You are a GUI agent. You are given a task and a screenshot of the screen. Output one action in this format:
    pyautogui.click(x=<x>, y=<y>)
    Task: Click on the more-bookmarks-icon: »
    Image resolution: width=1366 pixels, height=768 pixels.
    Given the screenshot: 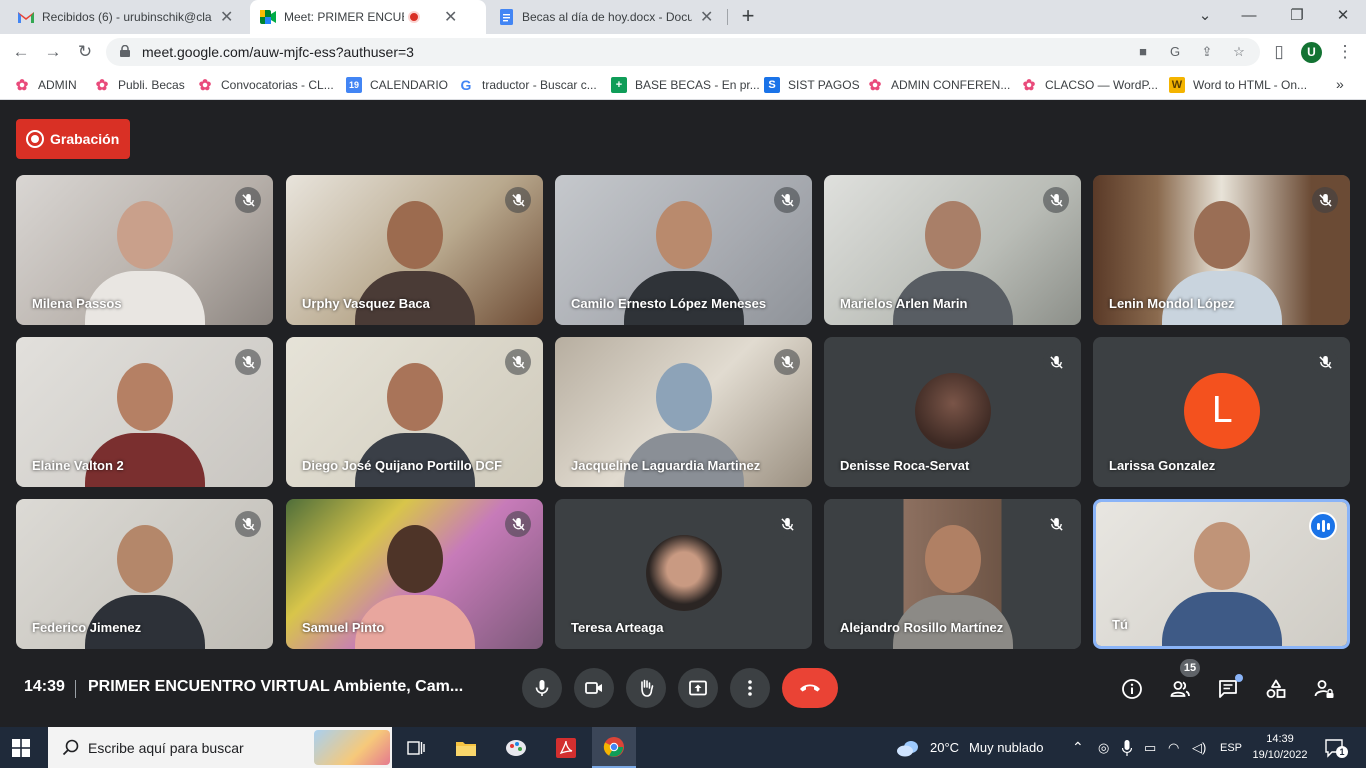 What is the action you would take?
    pyautogui.click(x=1340, y=84)
    